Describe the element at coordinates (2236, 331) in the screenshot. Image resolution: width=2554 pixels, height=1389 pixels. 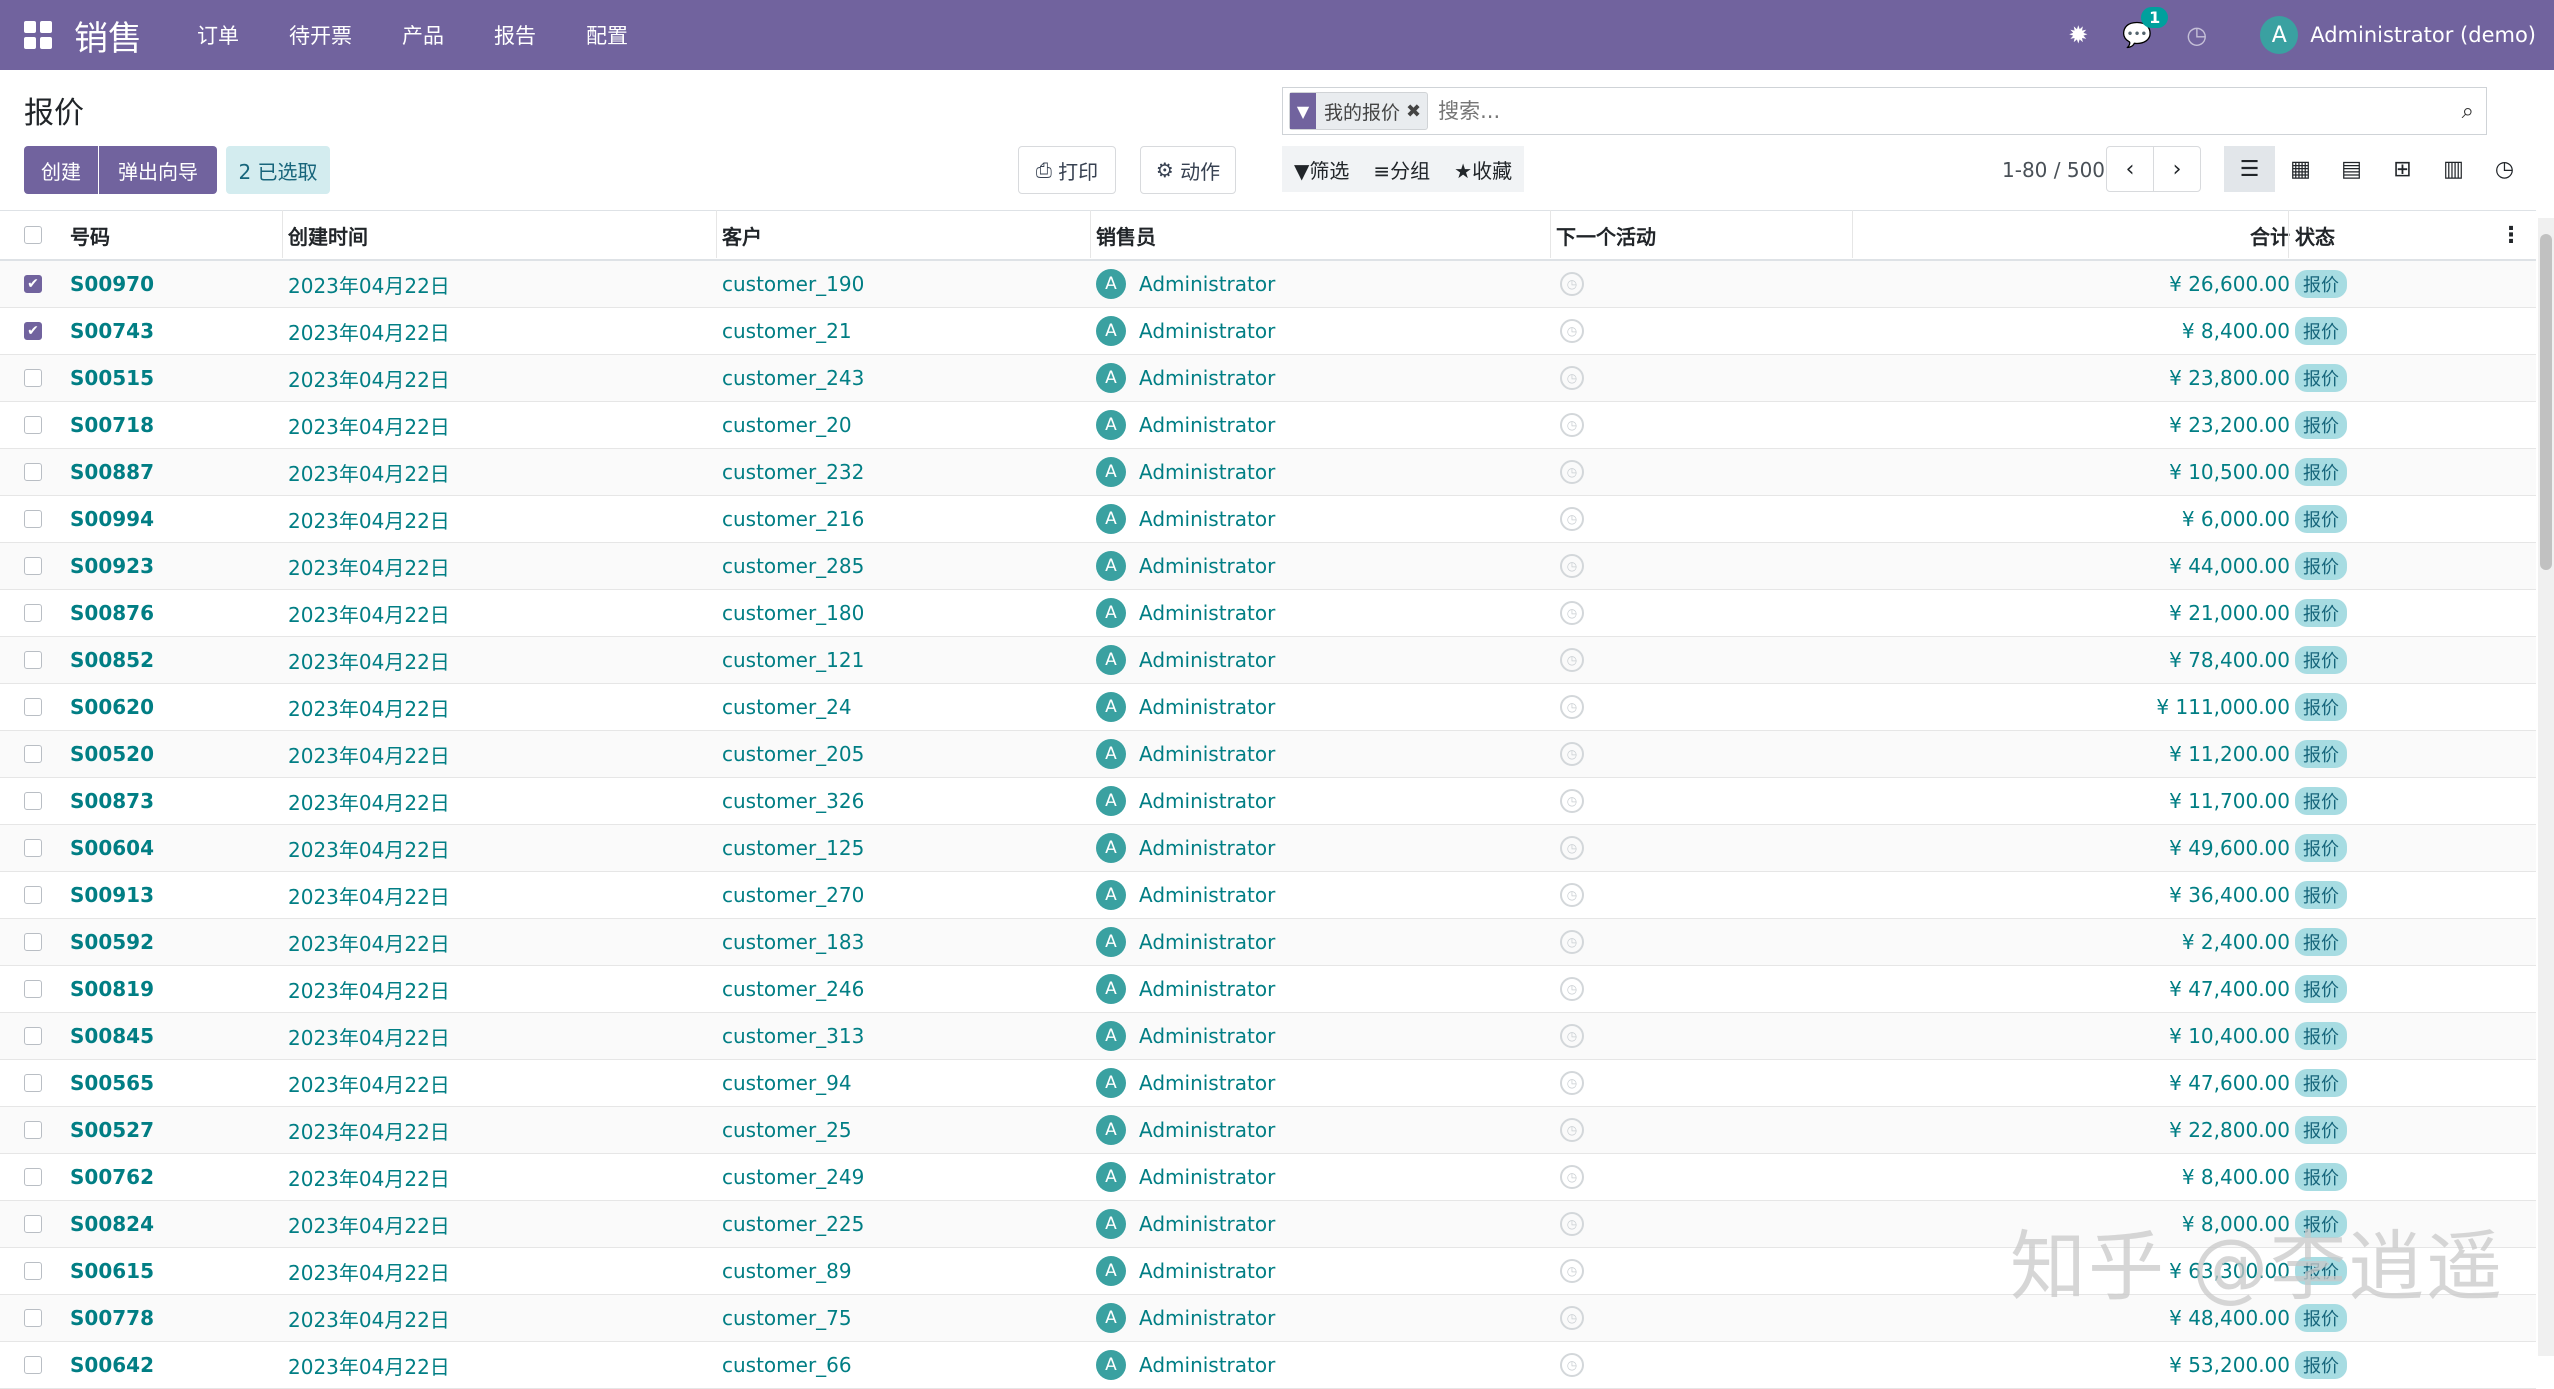
I see `total-amount: ¥ 8,400.00` at that location.